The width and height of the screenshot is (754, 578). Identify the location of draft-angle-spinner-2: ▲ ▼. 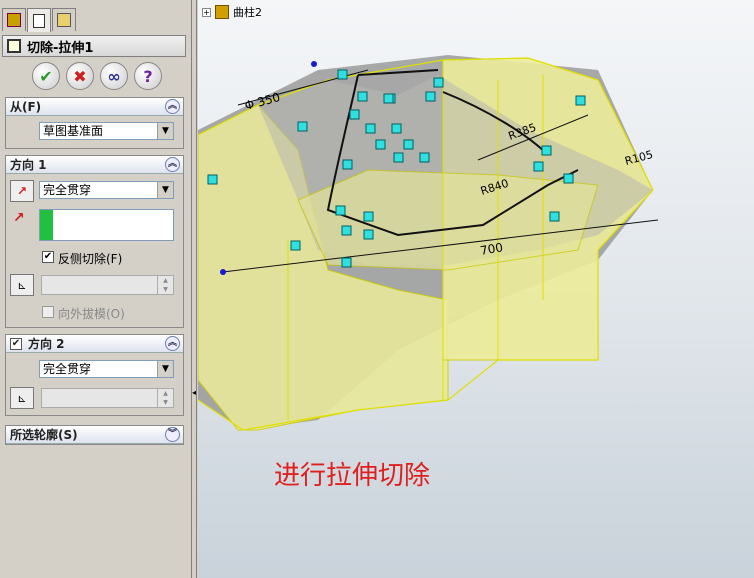
(107, 398).